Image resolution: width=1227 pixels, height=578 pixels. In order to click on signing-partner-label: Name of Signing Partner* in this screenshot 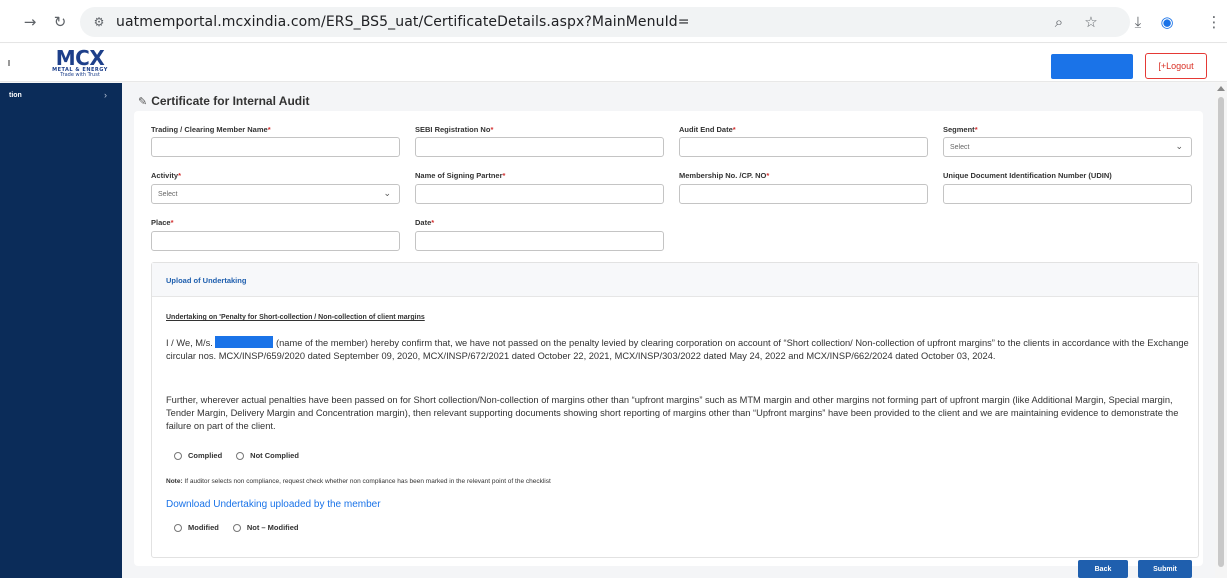, I will do `click(460, 175)`.